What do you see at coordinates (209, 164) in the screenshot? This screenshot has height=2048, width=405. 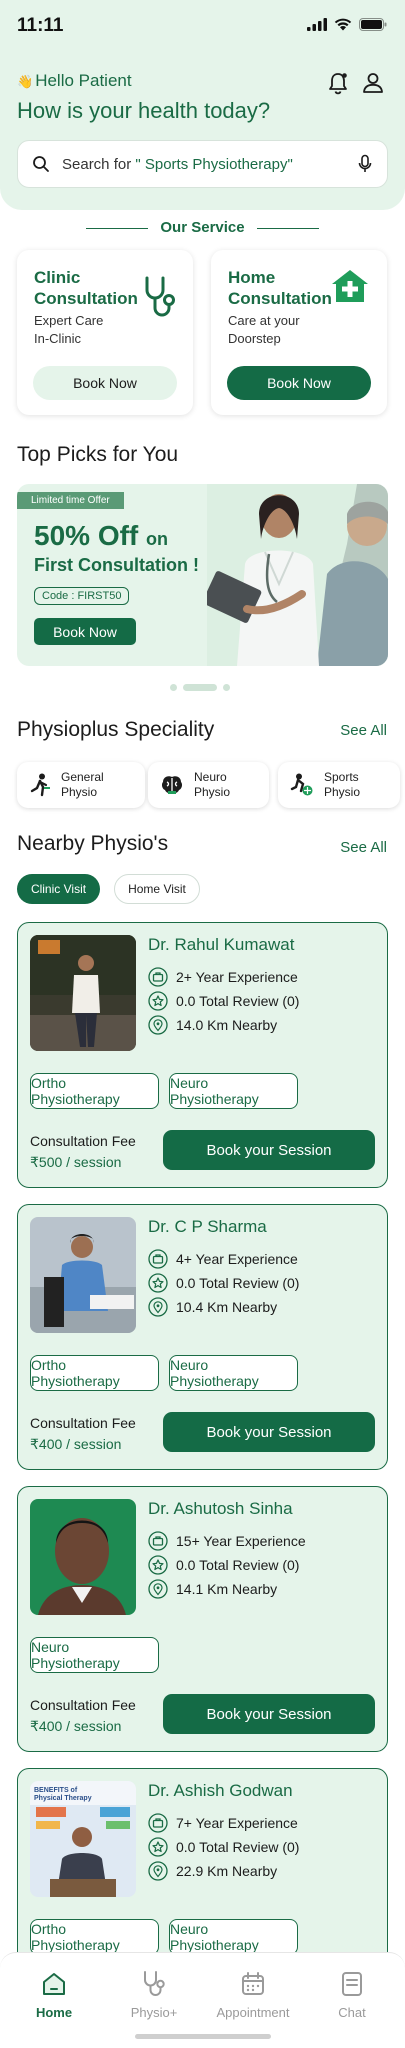 I see `search-placeholder: Search for " Sports Physiotherapy"` at bounding box center [209, 164].